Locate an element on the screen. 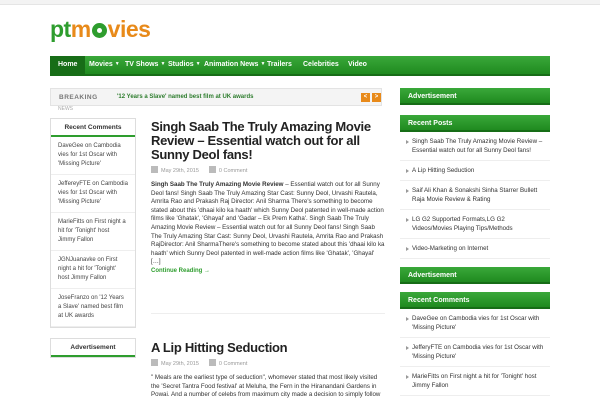  nav-movies-label: Movies is located at coordinates (101, 64).